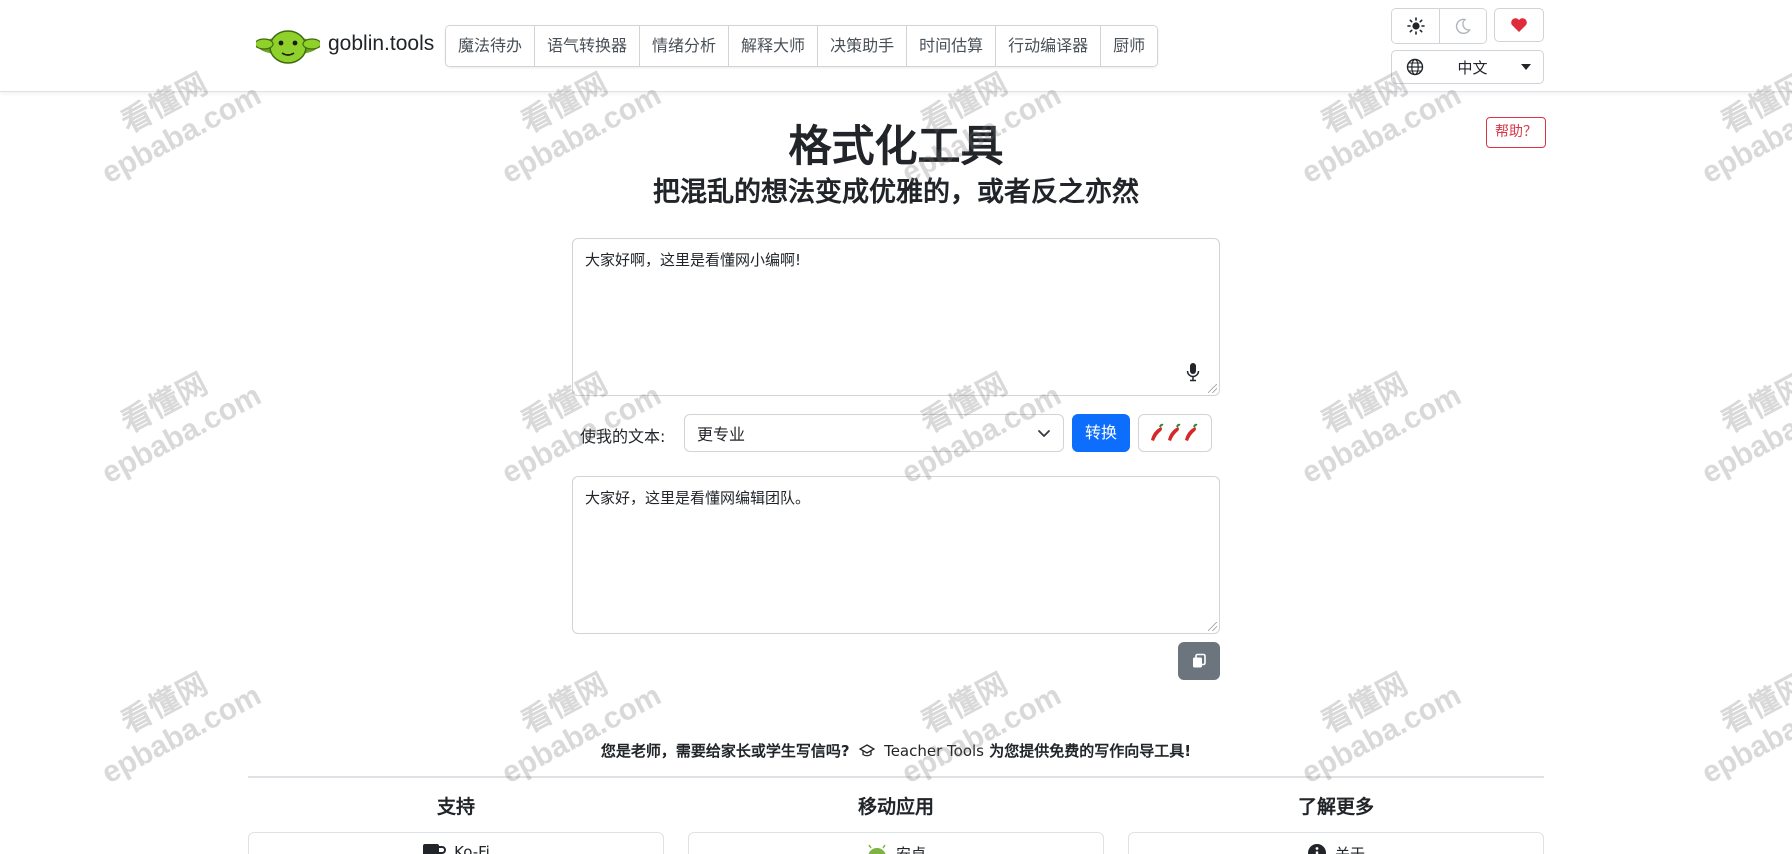 The image size is (1792, 854). Describe the element at coordinates (725, 751) in the screenshot. I see `teacher-promo-prefix: 您是老师，需要给家长或学生写信吗?` at that location.